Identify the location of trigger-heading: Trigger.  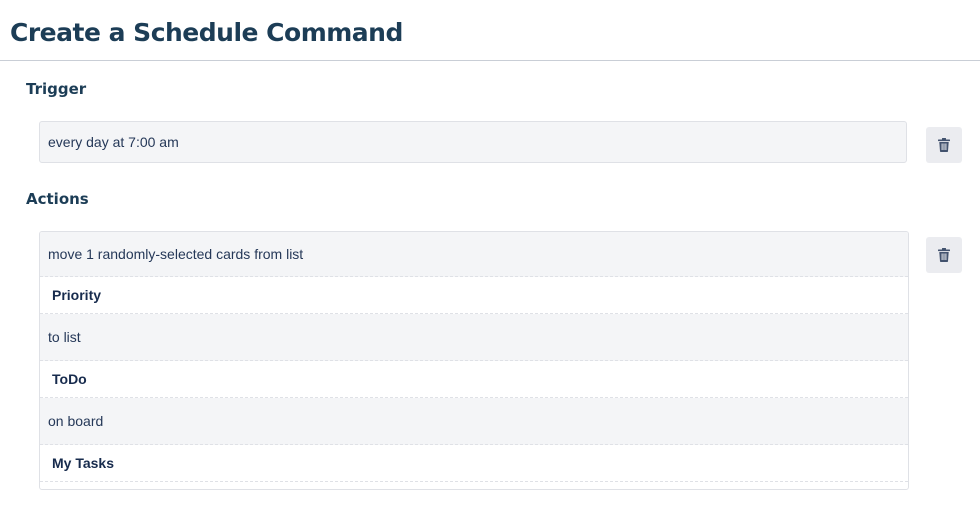
(56, 89).